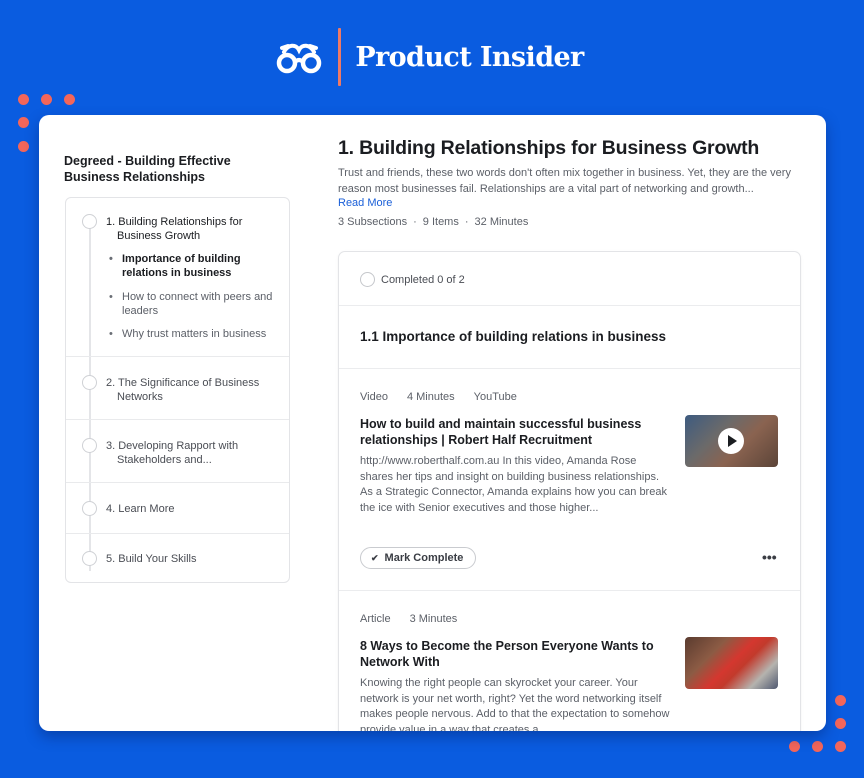 The width and height of the screenshot is (864, 778). I want to click on mark-complete-button: ✔ Mark Complete, so click(418, 558).